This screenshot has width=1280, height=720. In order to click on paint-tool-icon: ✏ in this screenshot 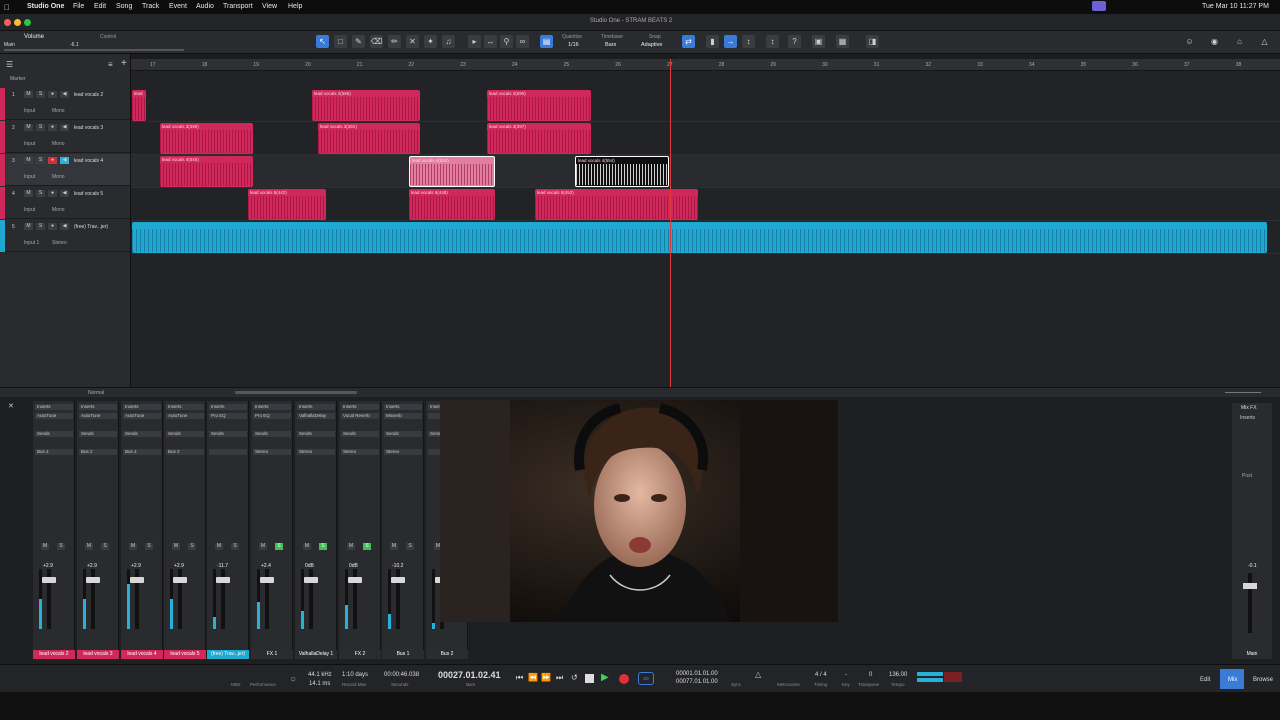, I will do `click(394, 41)`.